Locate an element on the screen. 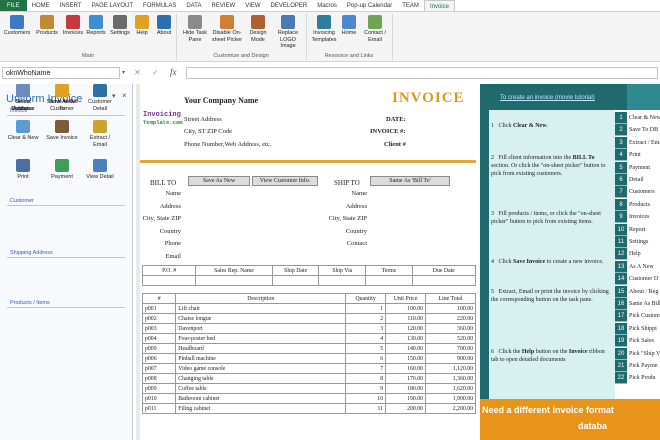  enter-icon: ✓ is located at coordinates (155, 72).